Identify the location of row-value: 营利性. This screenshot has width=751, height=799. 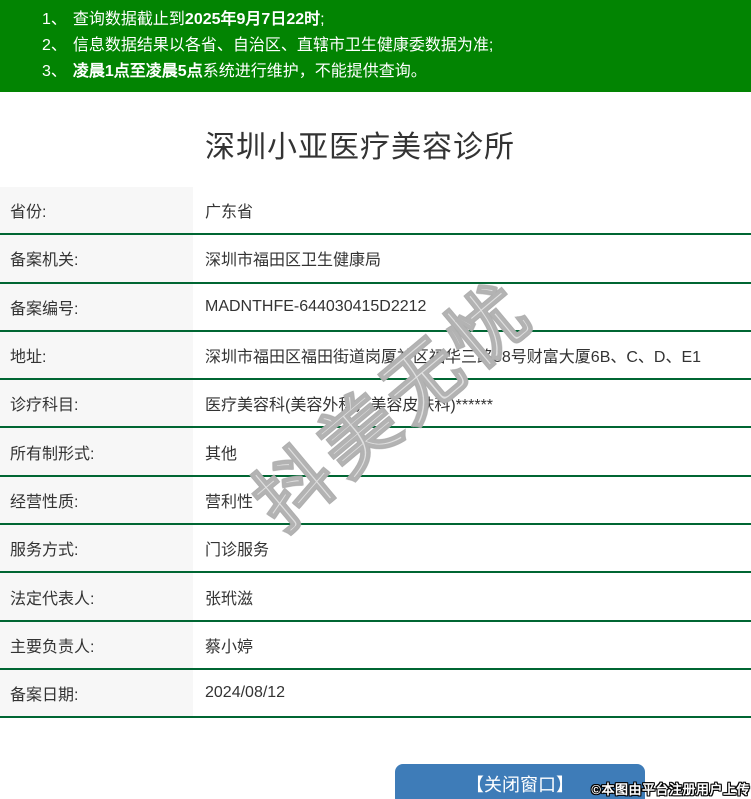
(229, 502).